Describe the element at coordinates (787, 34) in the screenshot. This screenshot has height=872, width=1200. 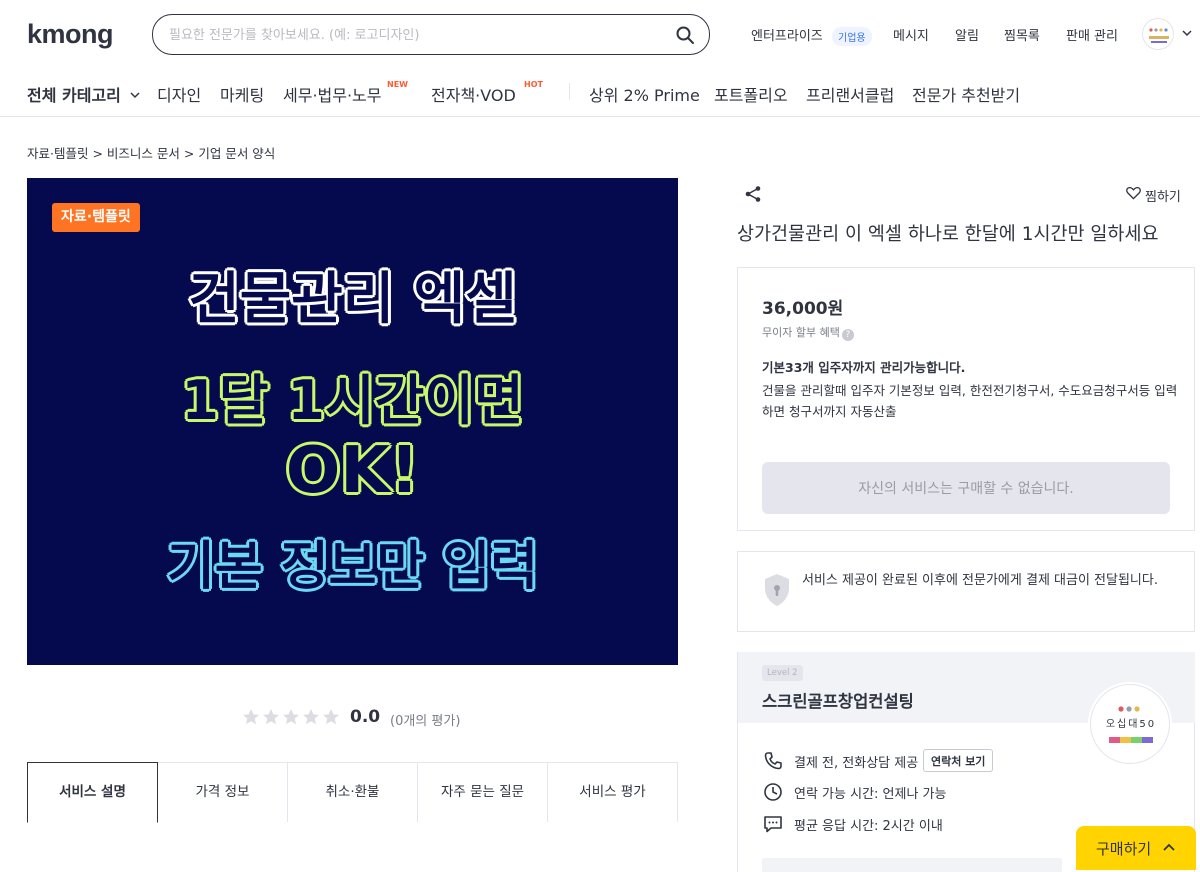
I see `nav-enterprise: 엔터프라이즈` at that location.